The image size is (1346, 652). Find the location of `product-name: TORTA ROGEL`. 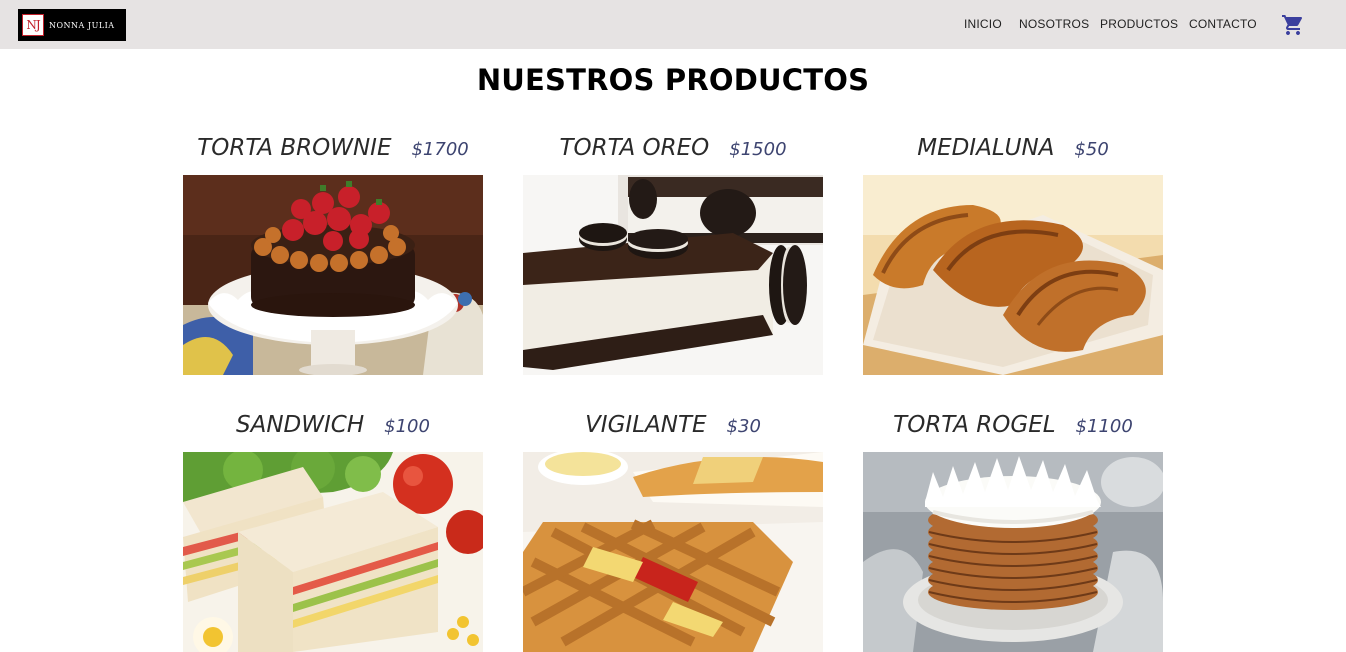

product-name: TORTA ROGEL is located at coordinates (974, 425).